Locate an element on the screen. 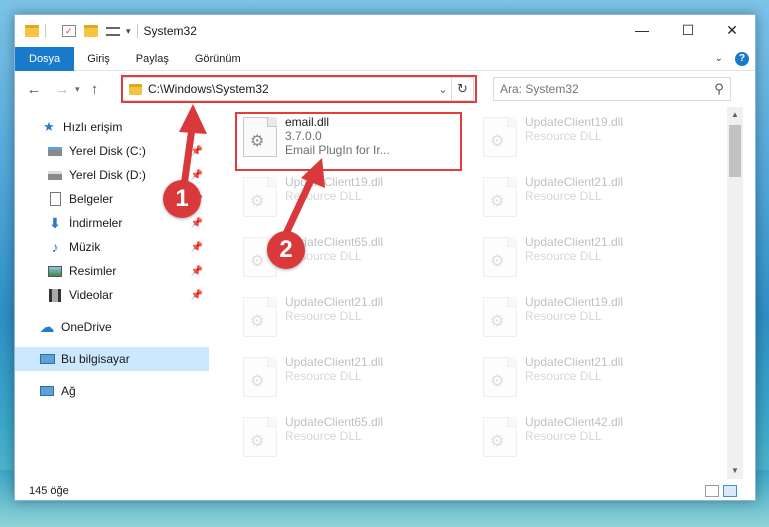 The image size is (769, 527). back-button: ← is located at coordinates (34, 89).